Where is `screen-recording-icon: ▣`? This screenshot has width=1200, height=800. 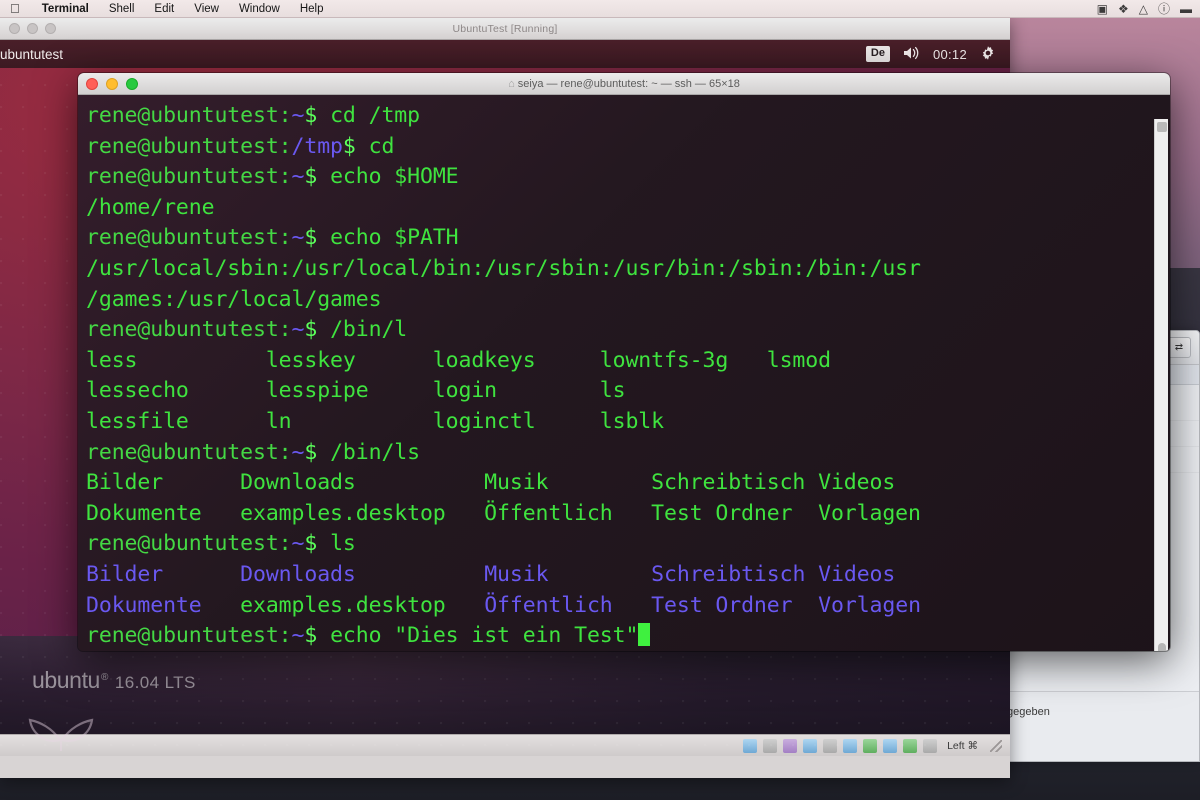 screen-recording-icon: ▣ is located at coordinates (1102, 9).